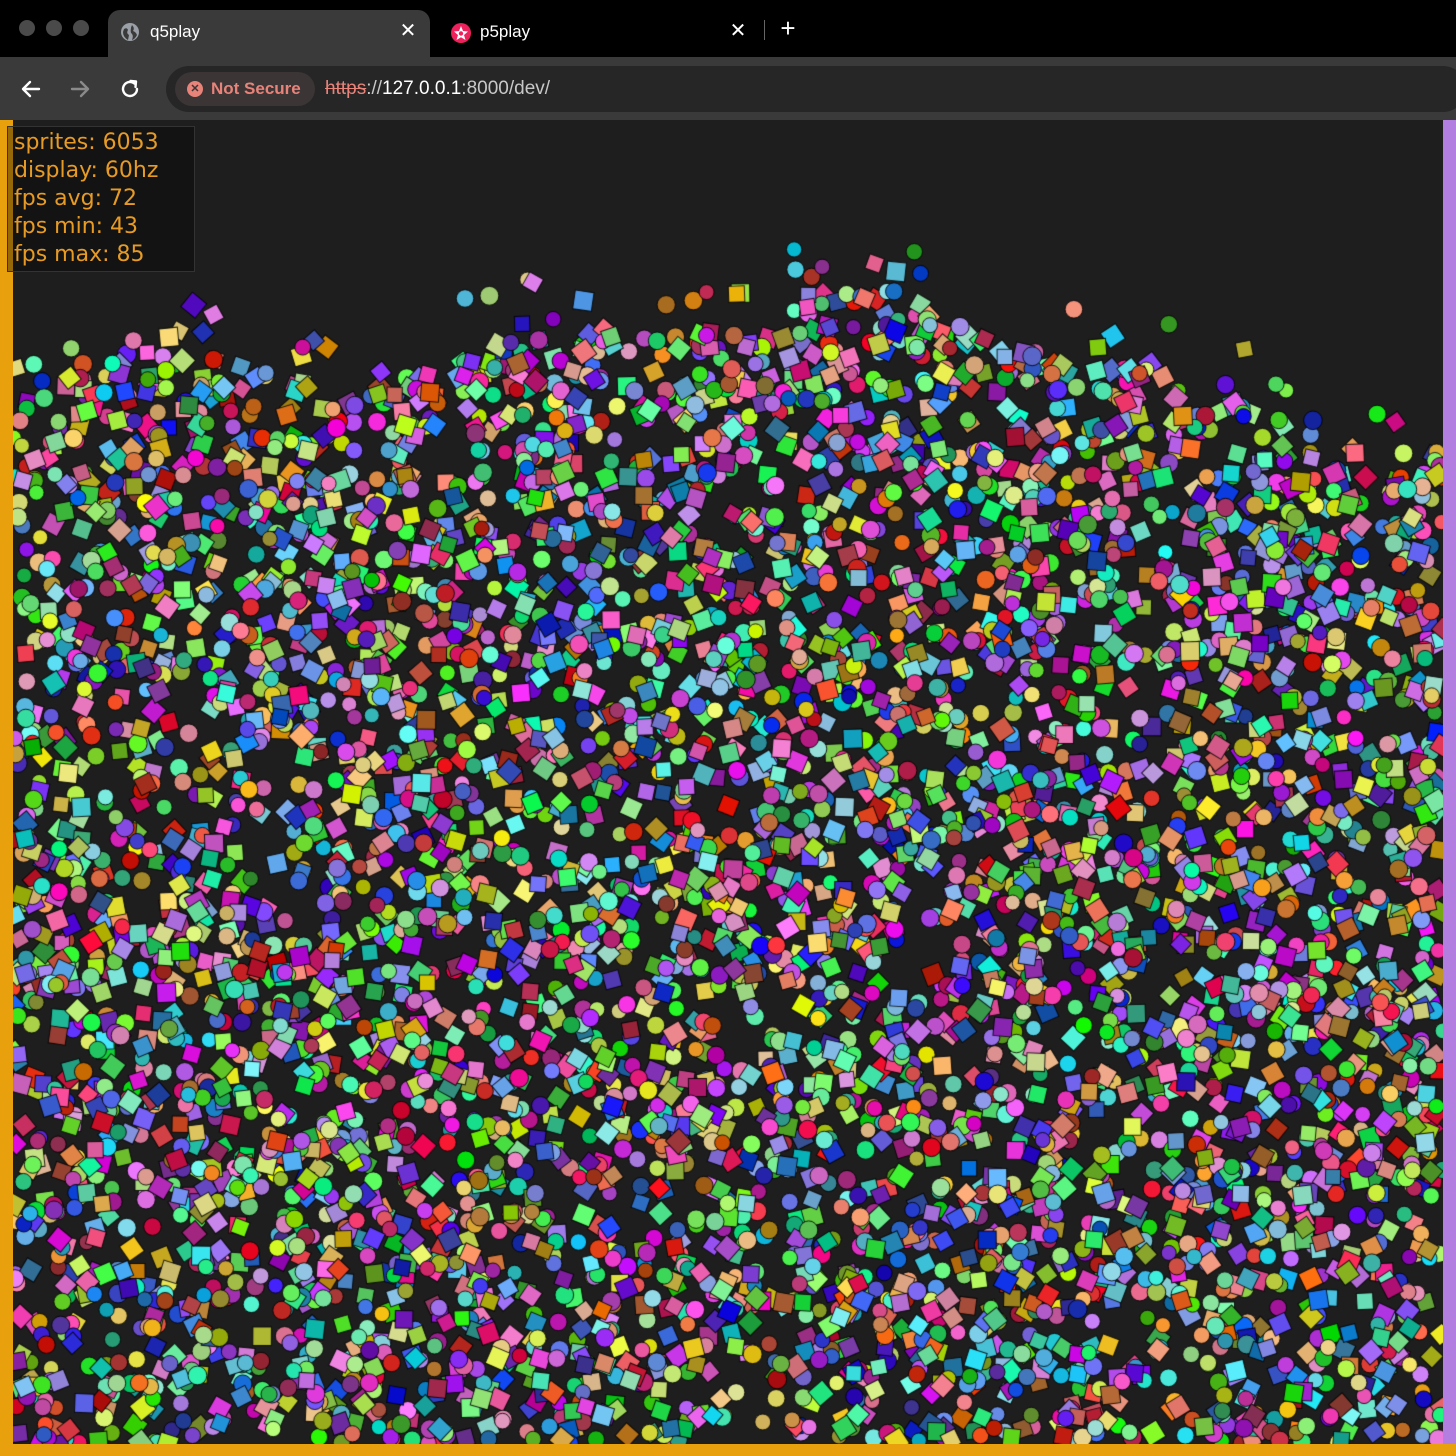  What do you see at coordinates (175, 31) in the screenshot?
I see `tab-title: q5play` at bounding box center [175, 31].